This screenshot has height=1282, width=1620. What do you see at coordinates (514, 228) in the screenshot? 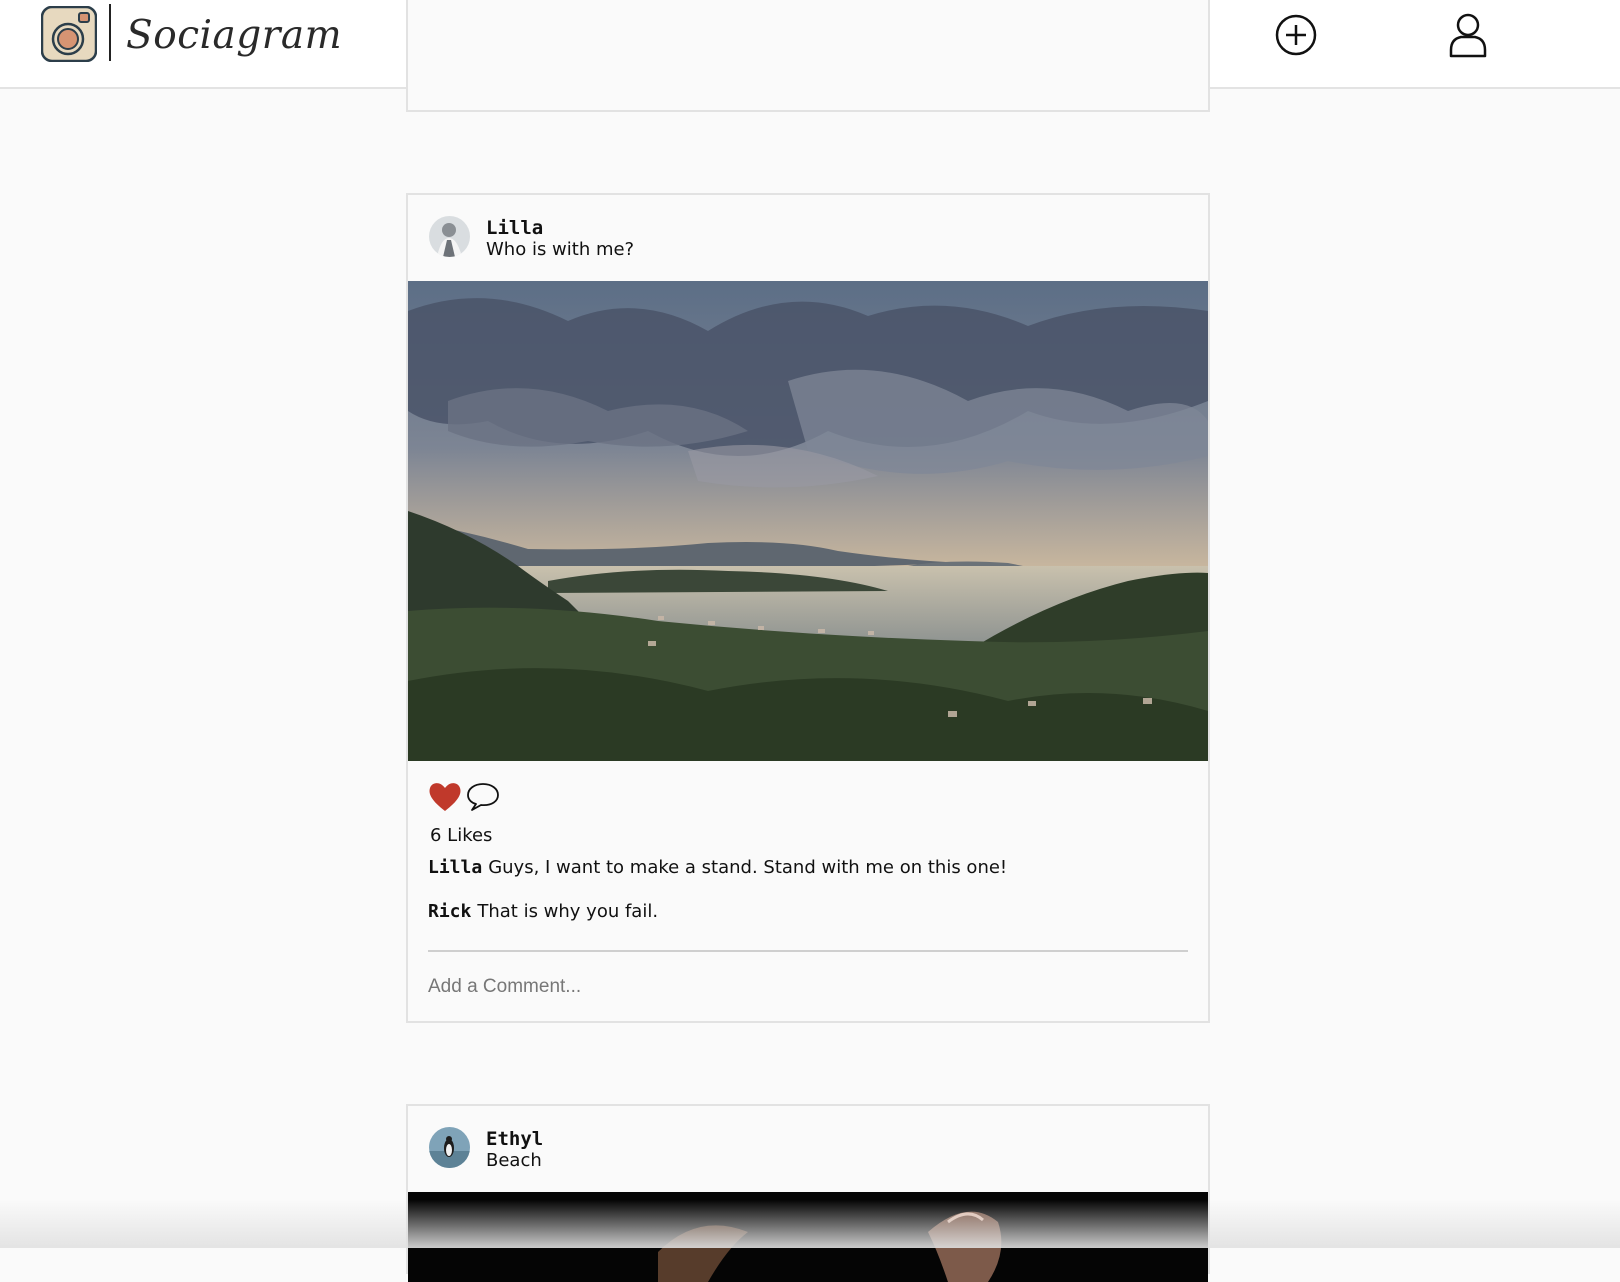
I see `post-username: Lilla` at bounding box center [514, 228].